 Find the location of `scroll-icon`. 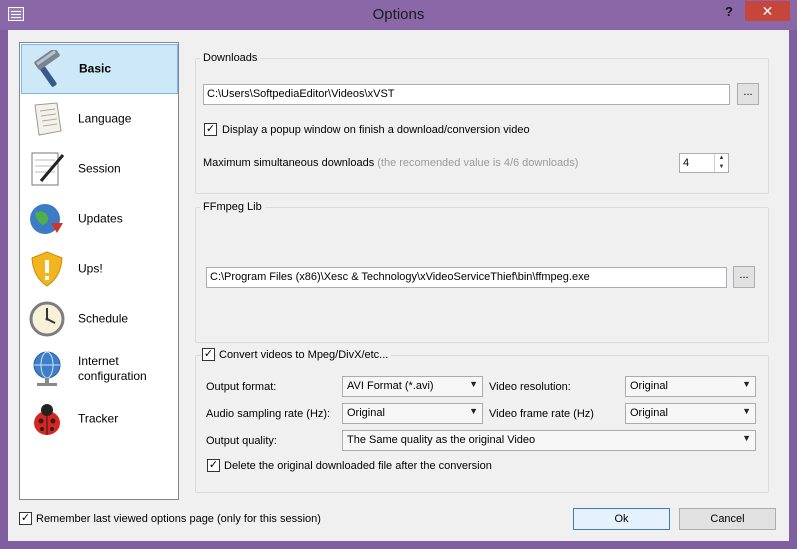

scroll-icon is located at coordinates (47, 119).